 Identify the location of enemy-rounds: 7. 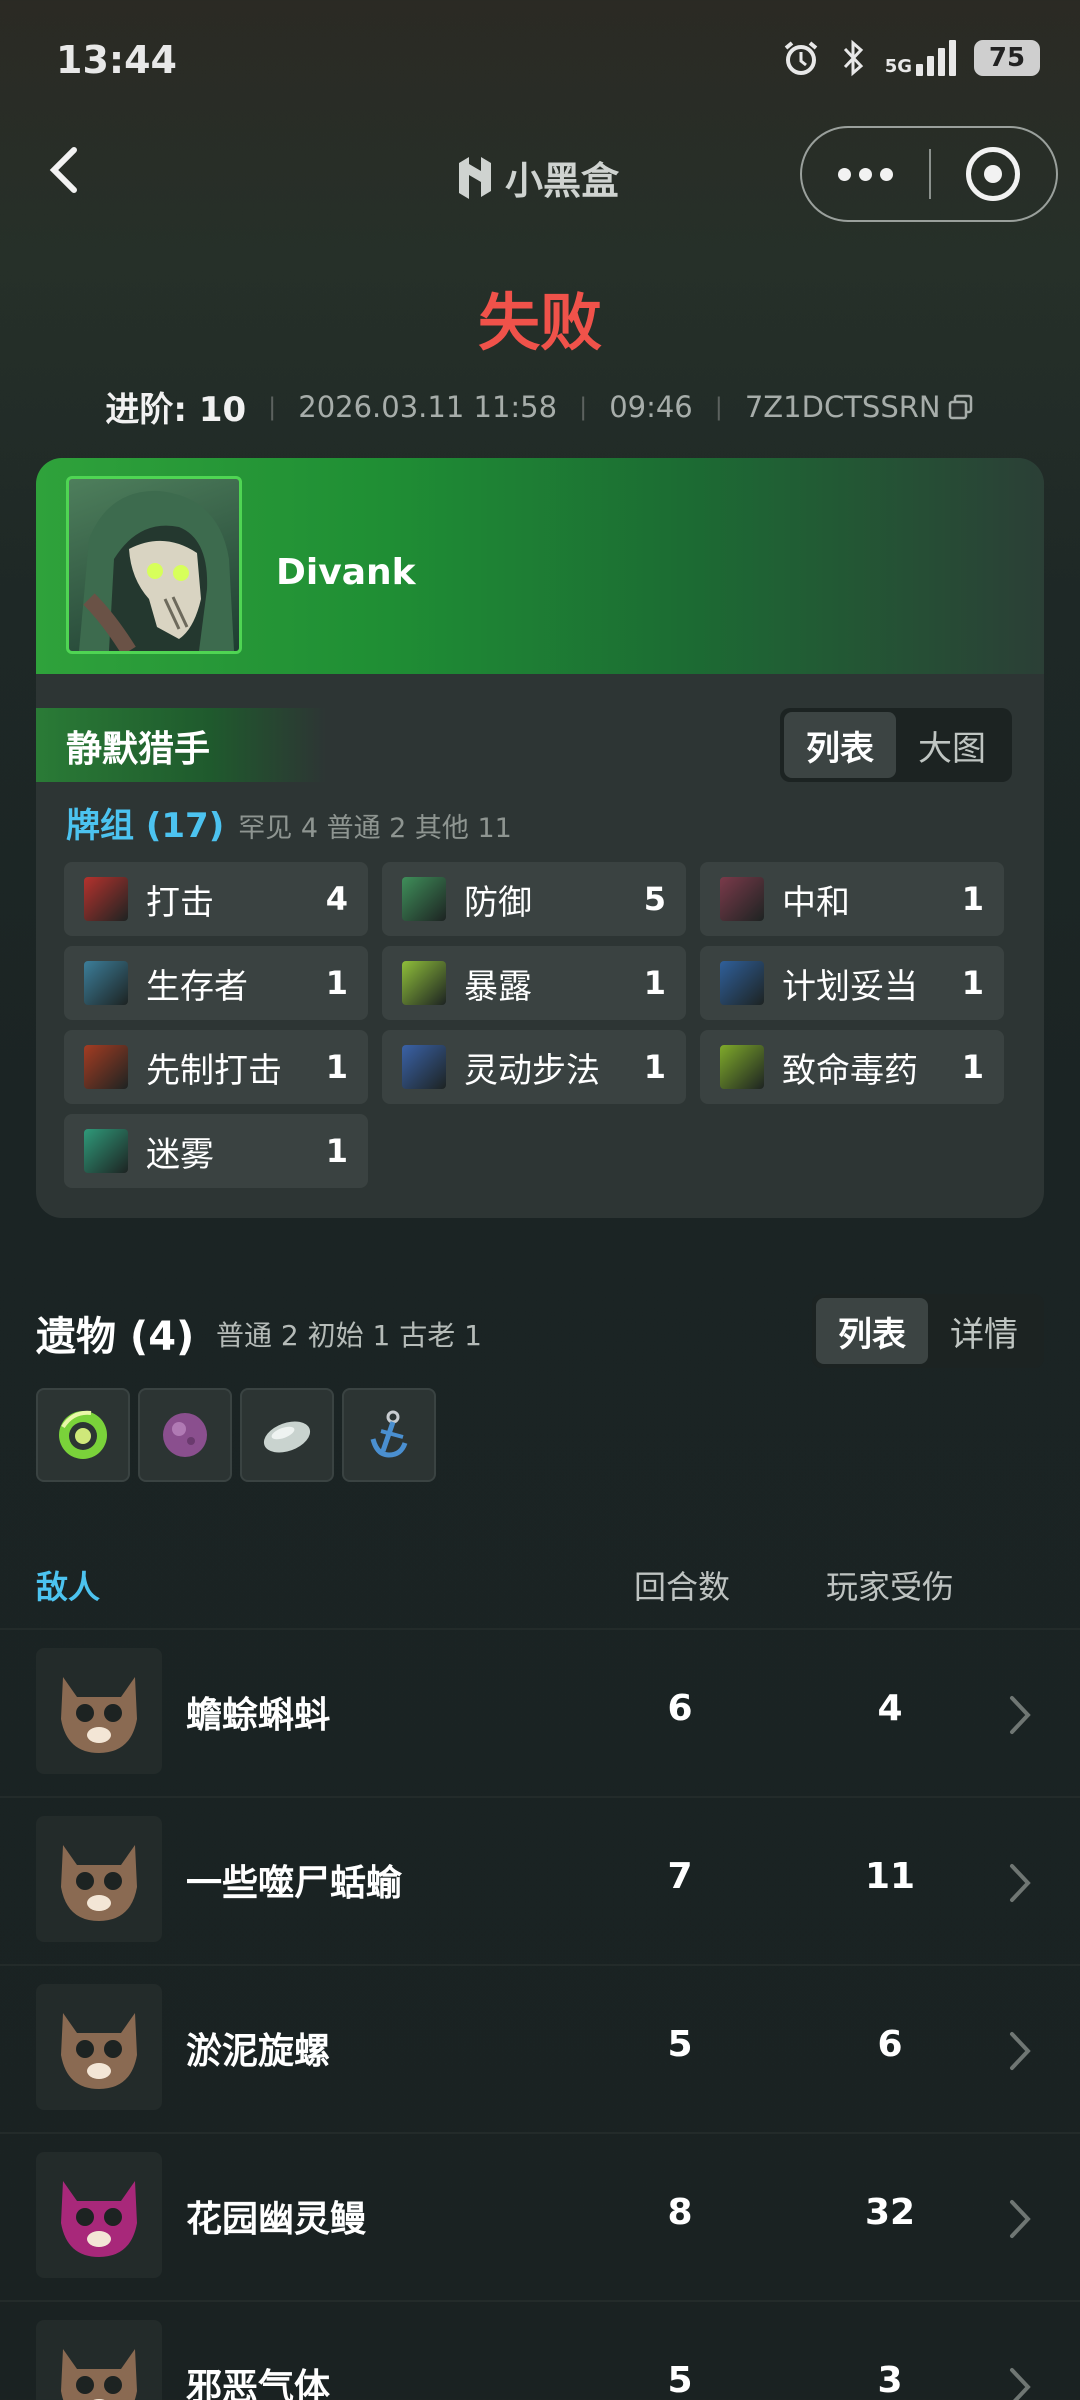
(680, 1876).